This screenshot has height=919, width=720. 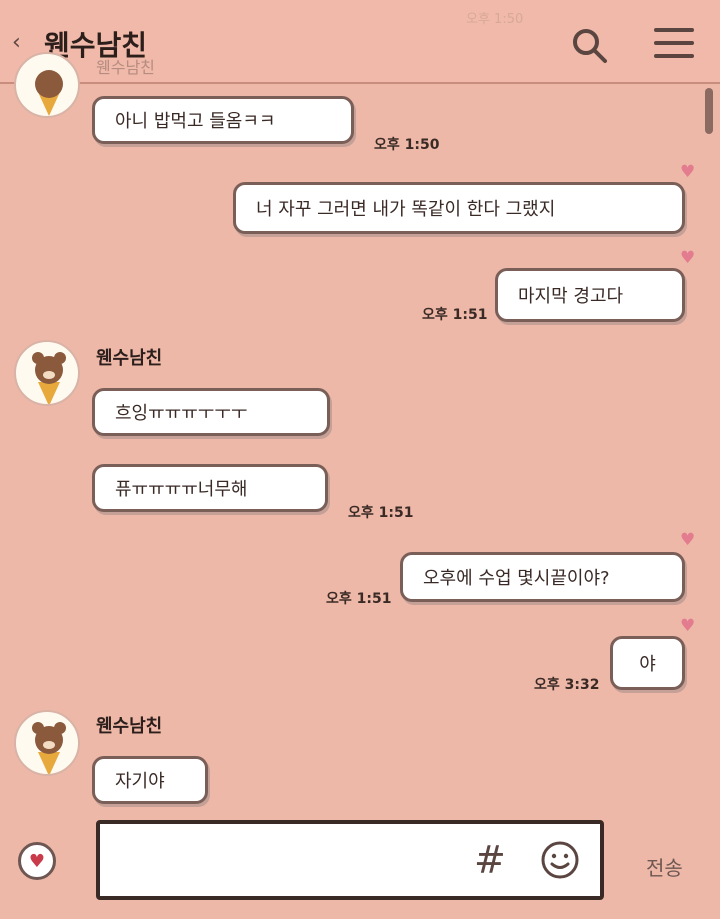 What do you see at coordinates (495, 19) in the screenshot?
I see `faded-previous-time: 오후 1:50` at bounding box center [495, 19].